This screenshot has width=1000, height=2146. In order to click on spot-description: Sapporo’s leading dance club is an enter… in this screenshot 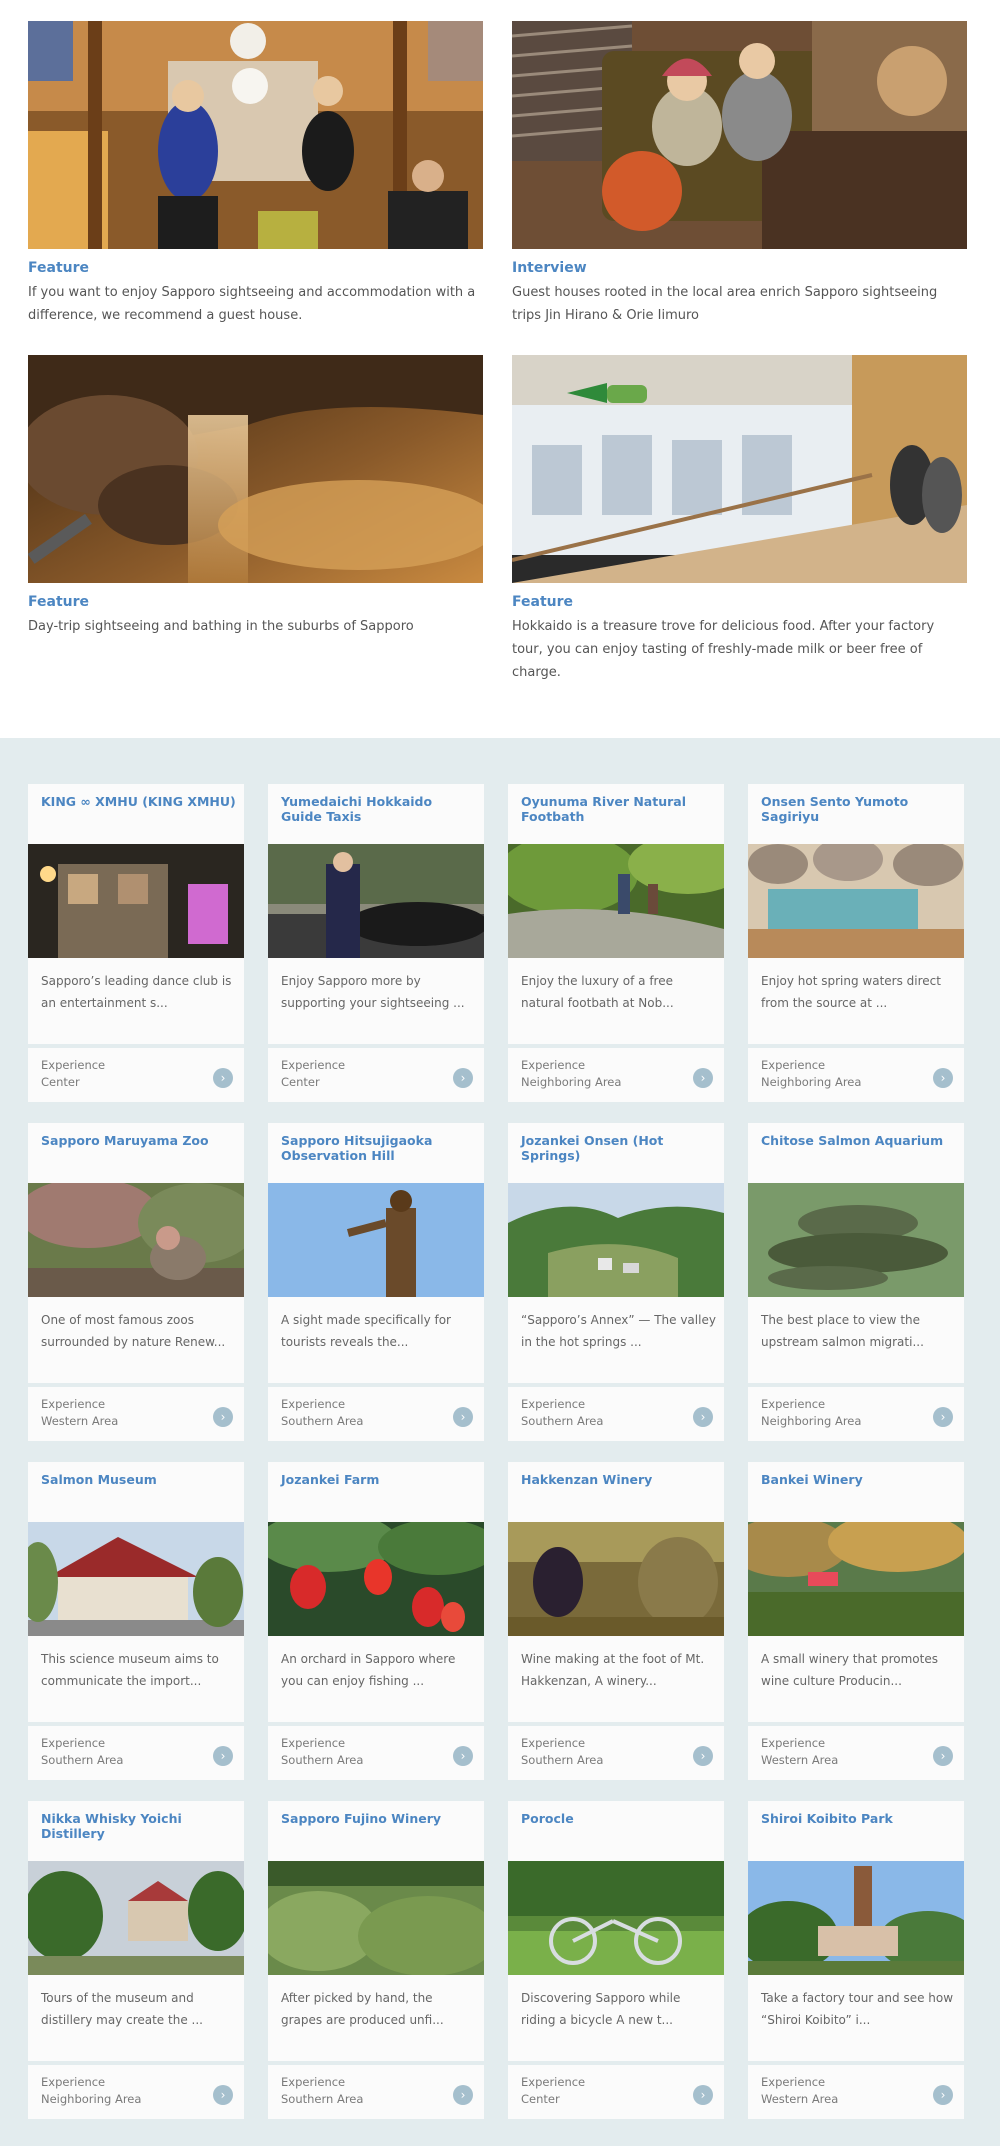, I will do `click(136, 992)`.